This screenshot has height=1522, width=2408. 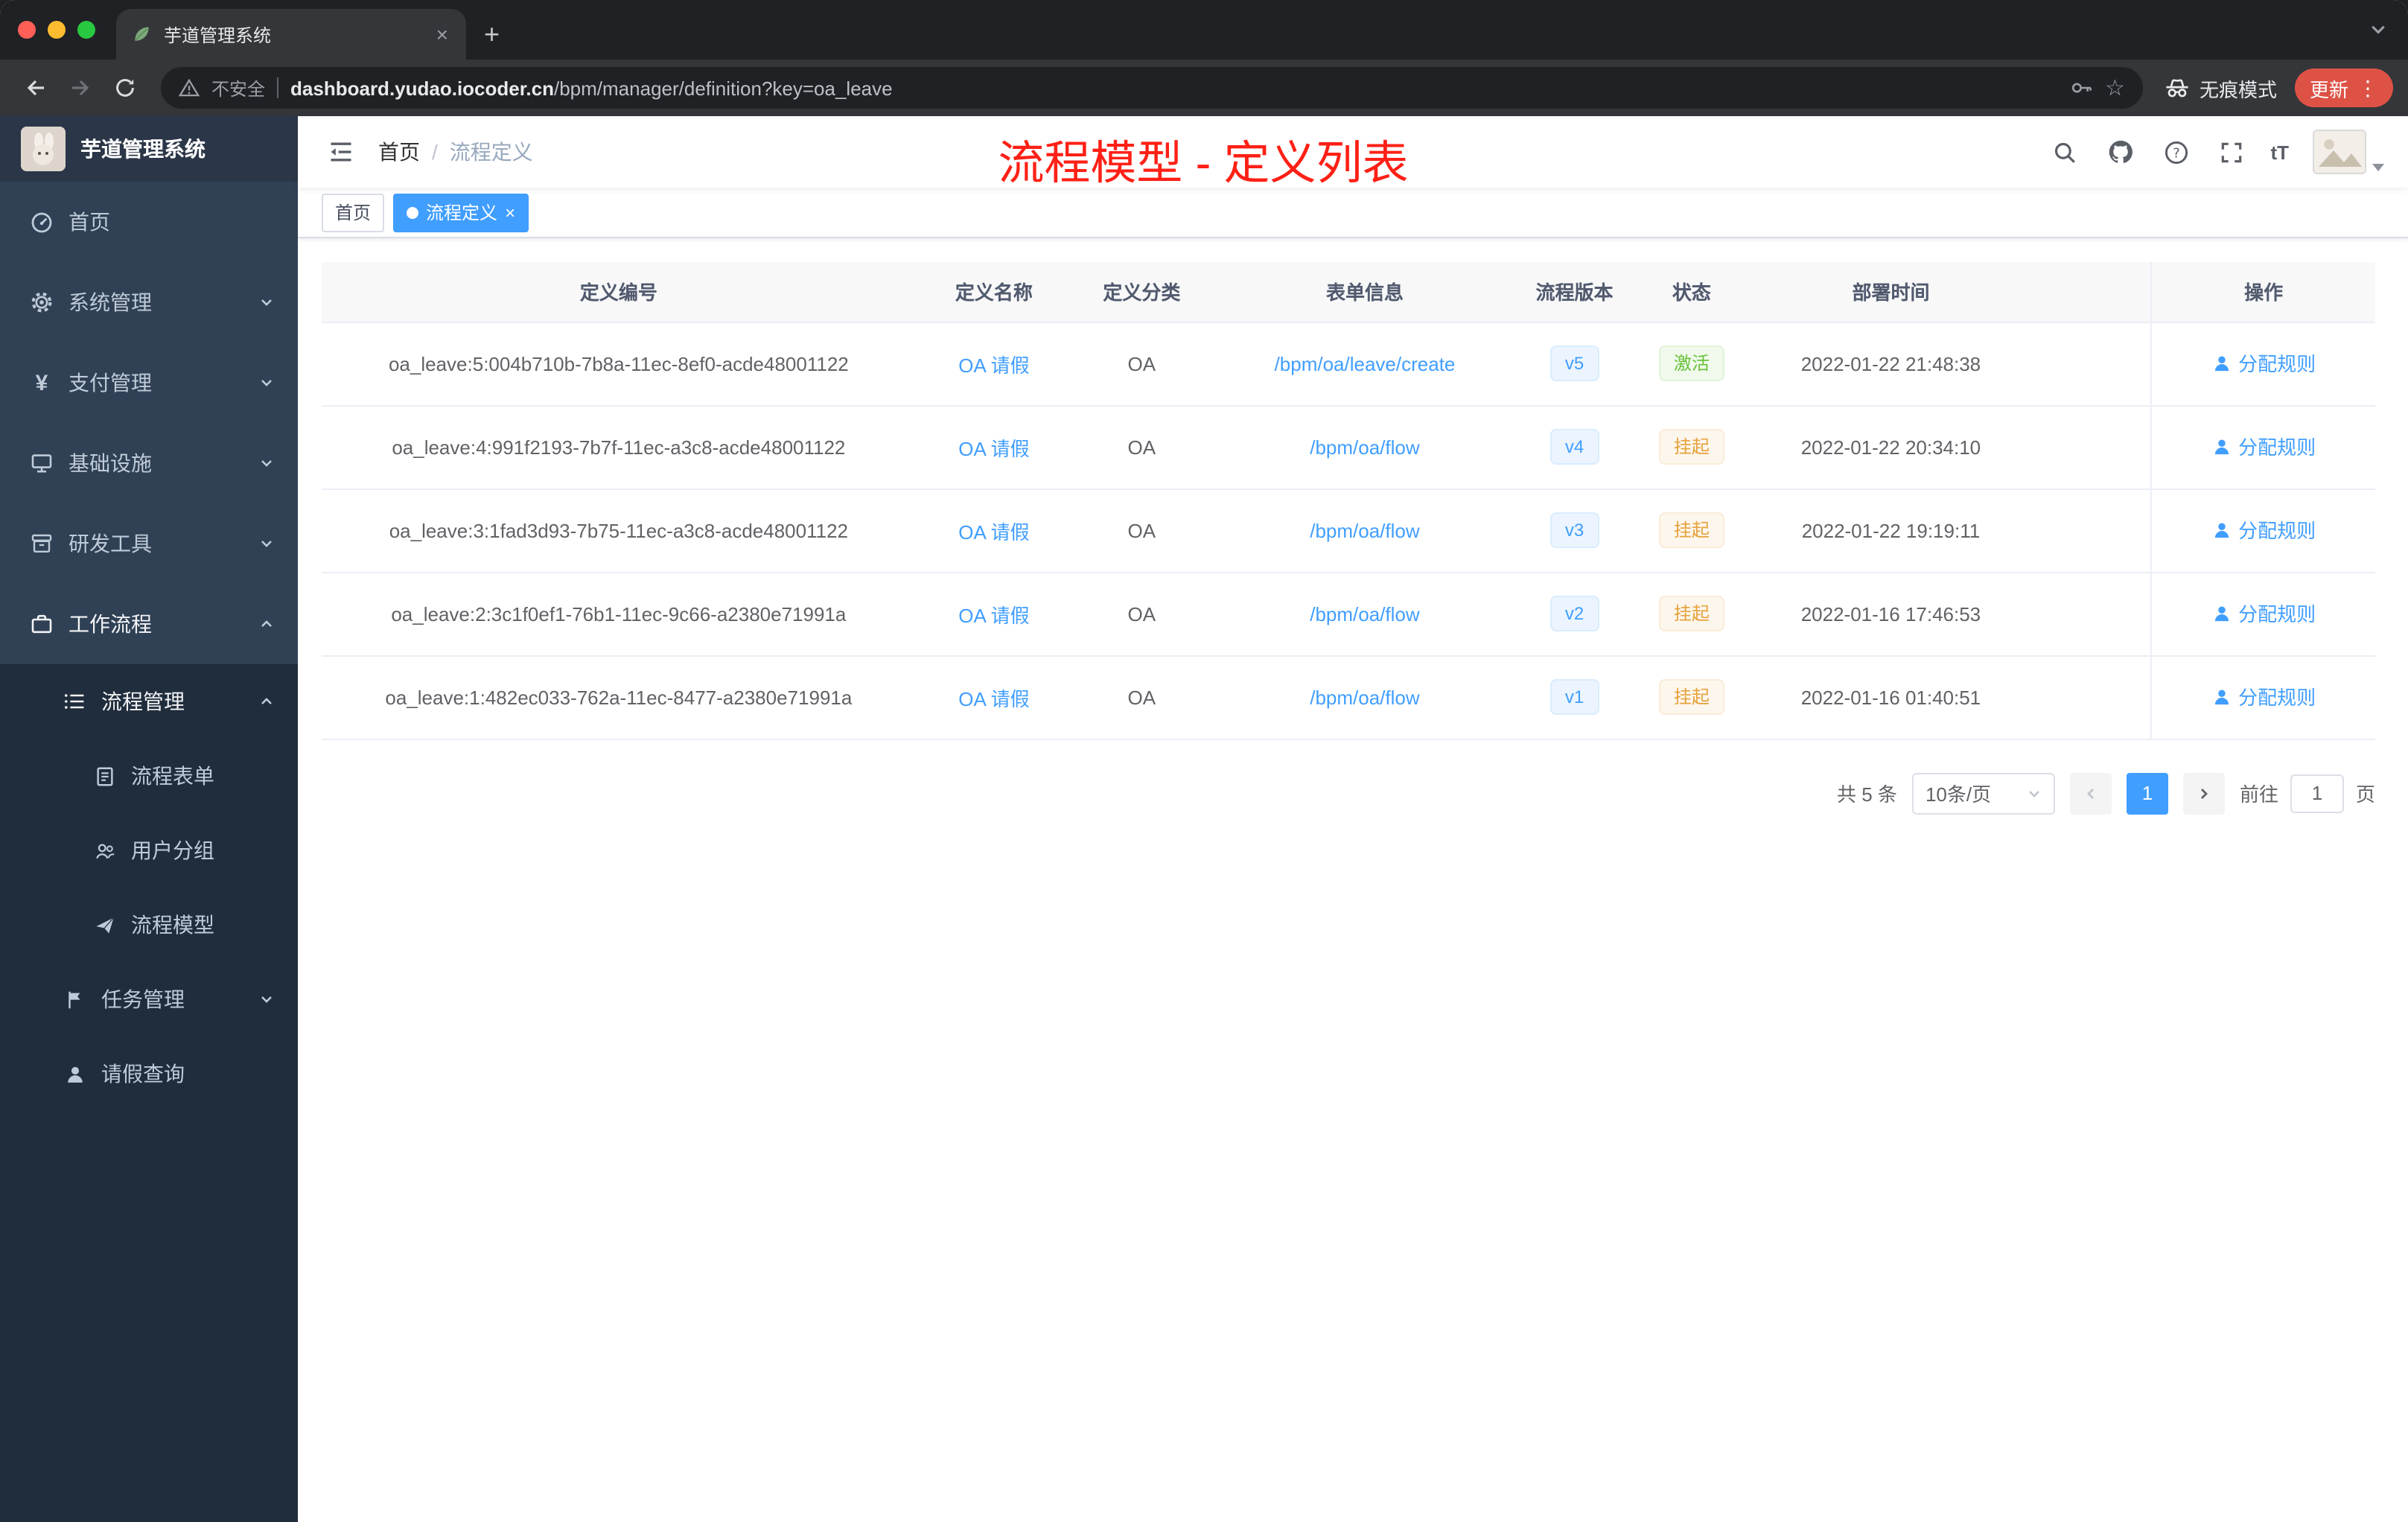 I want to click on new-tab-button: +, so click(x=491, y=34).